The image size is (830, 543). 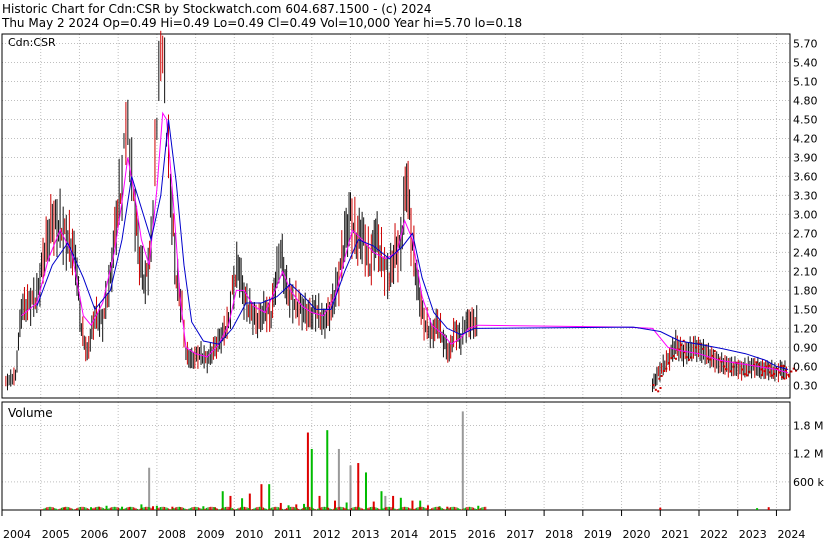 What do you see at coordinates (133, 534) in the screenshot?
I see `year-axis-label: 2007` at bounding box center [133, 534].